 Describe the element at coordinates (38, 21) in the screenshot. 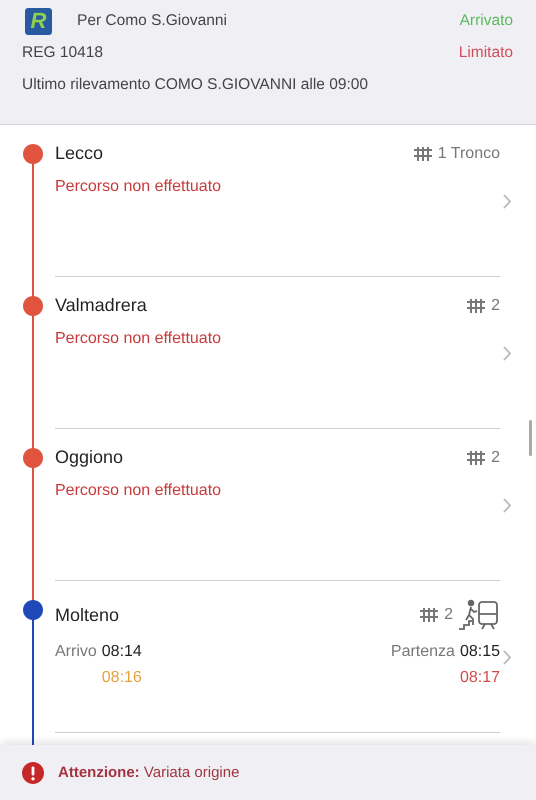

I see `app-logo: R` at that location.